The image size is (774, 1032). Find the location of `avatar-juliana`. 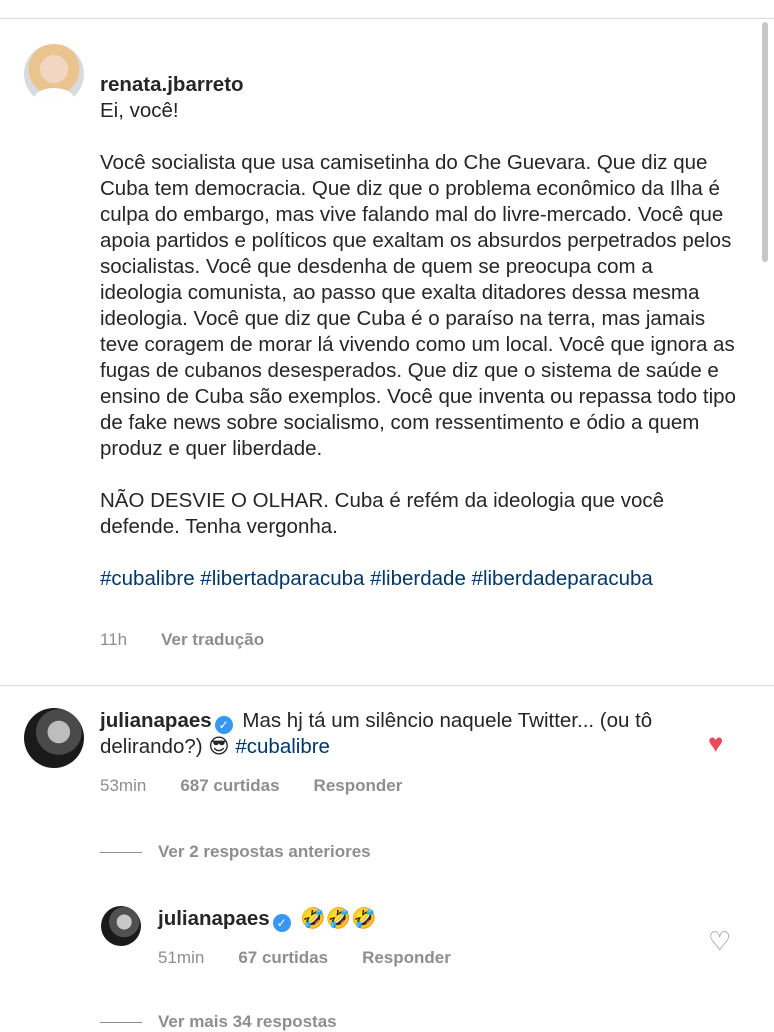

avatar-juliana is located at coordinates (54, 738).